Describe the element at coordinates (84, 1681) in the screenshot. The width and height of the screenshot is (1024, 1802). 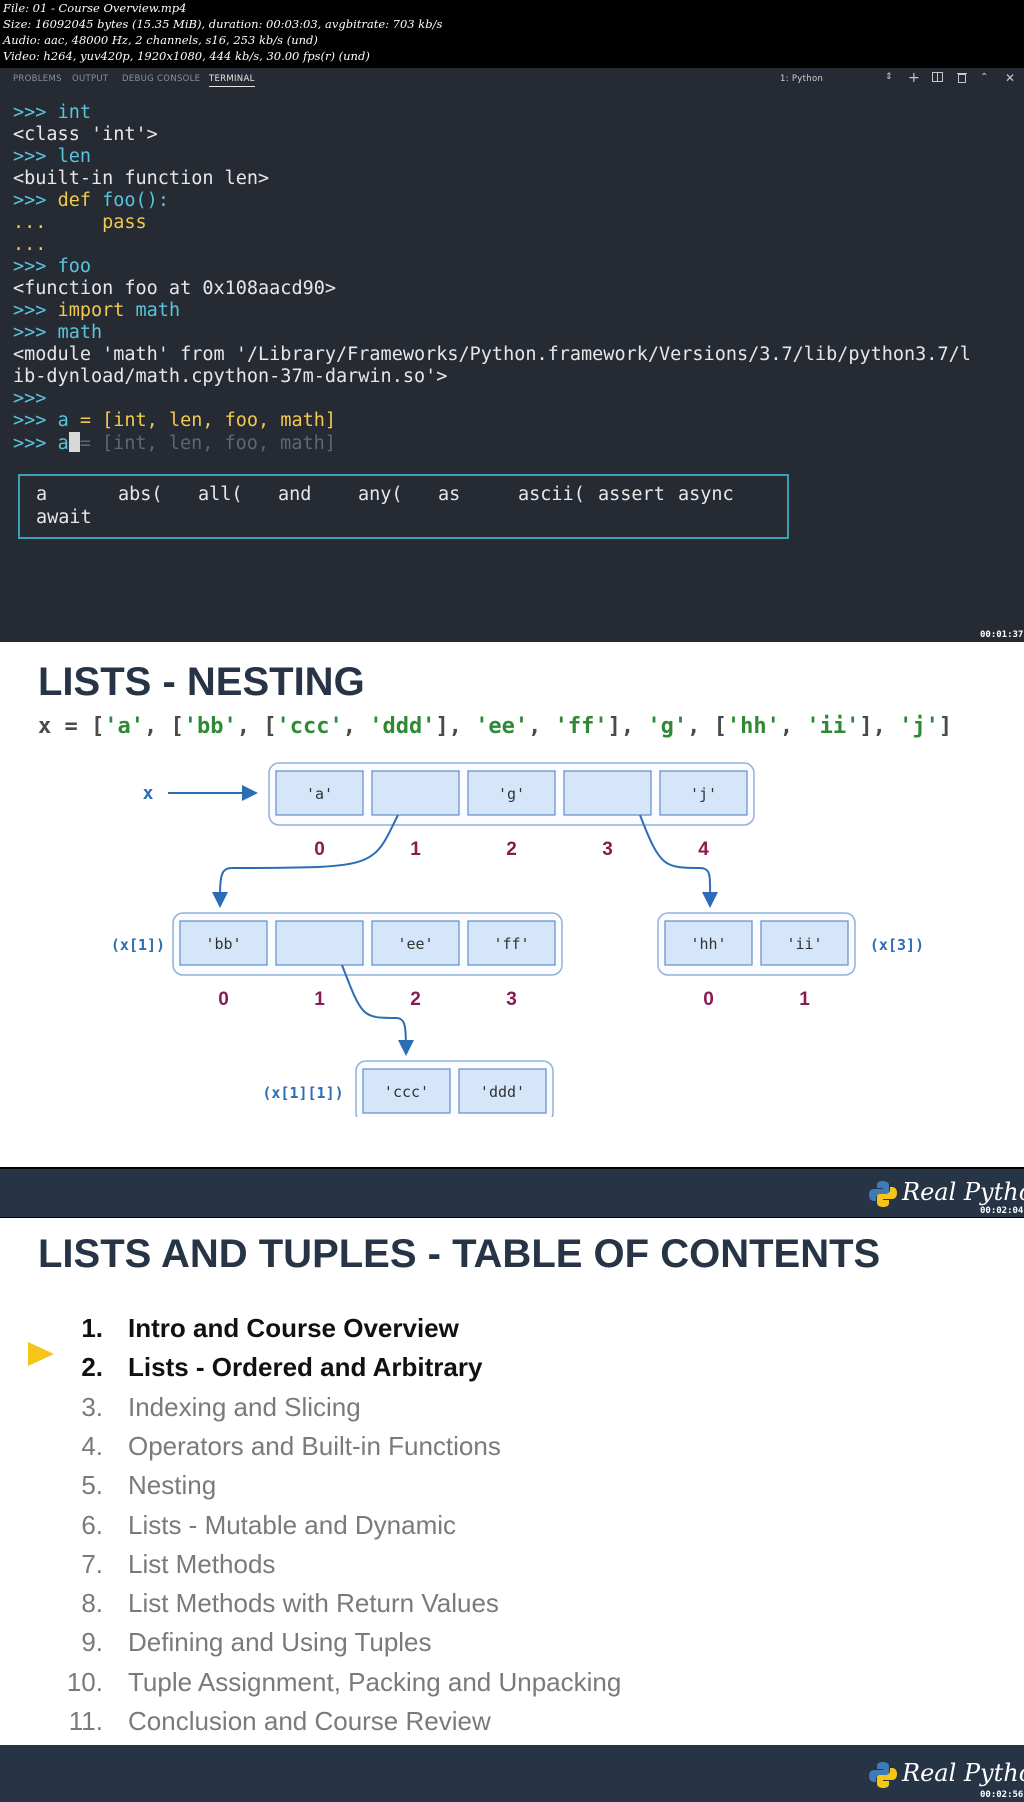
I see `toc-item-number: 10.` at that location.